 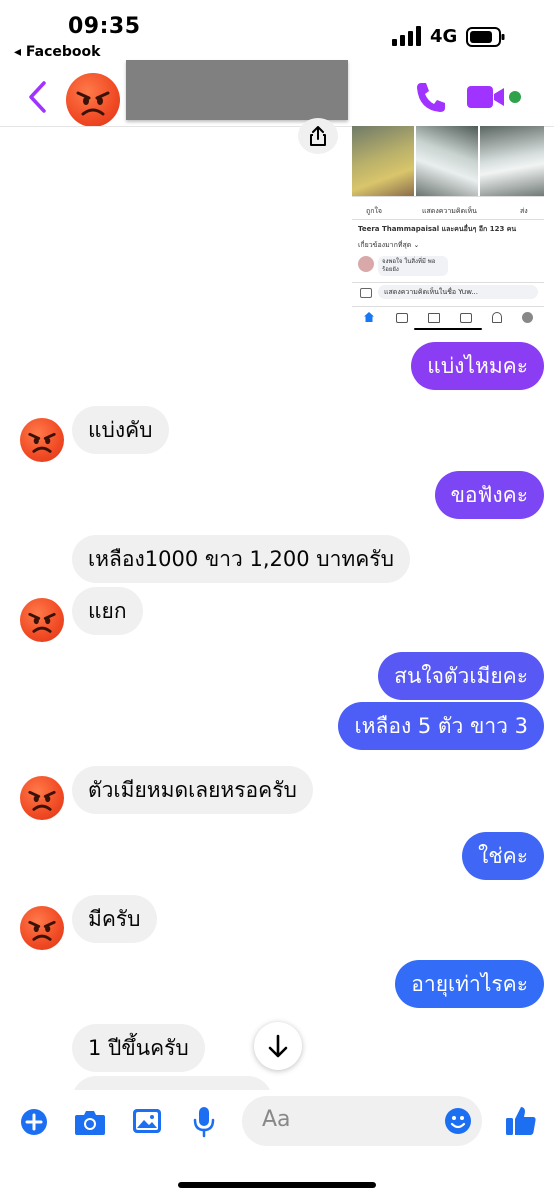 I want to click on gallery-icon, so click(x=147, y=1121).